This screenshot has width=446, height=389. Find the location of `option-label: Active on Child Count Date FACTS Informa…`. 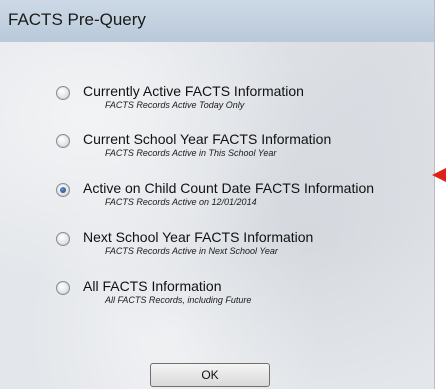

option-label: Active on Child Count Date FACTS Informa… is located at coordinates (229, 188).